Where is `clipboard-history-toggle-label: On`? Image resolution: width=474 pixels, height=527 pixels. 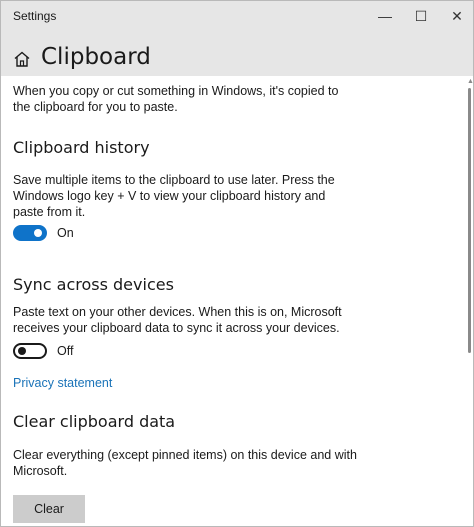
clipboard-history-toggle-label: On is located at coordinates (65, 233).